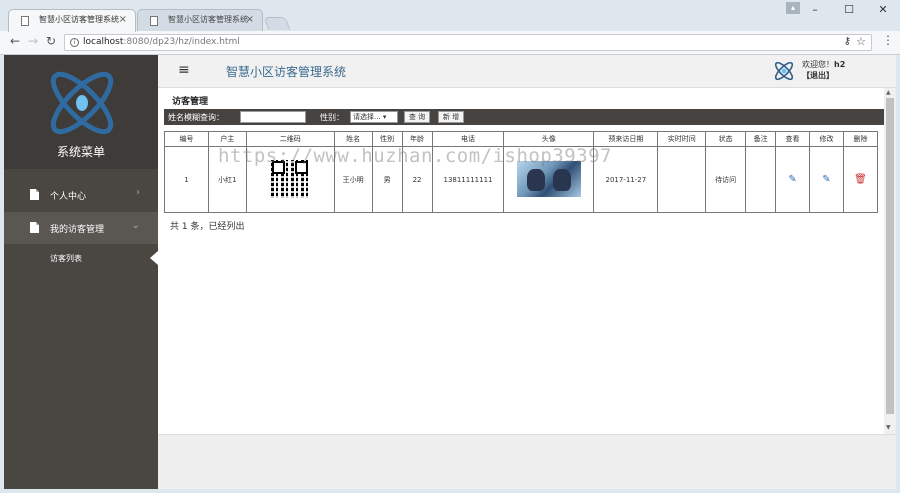 This screenshot has height=493, width=900. I want to click on col-header: 户主, so click(227, 139).